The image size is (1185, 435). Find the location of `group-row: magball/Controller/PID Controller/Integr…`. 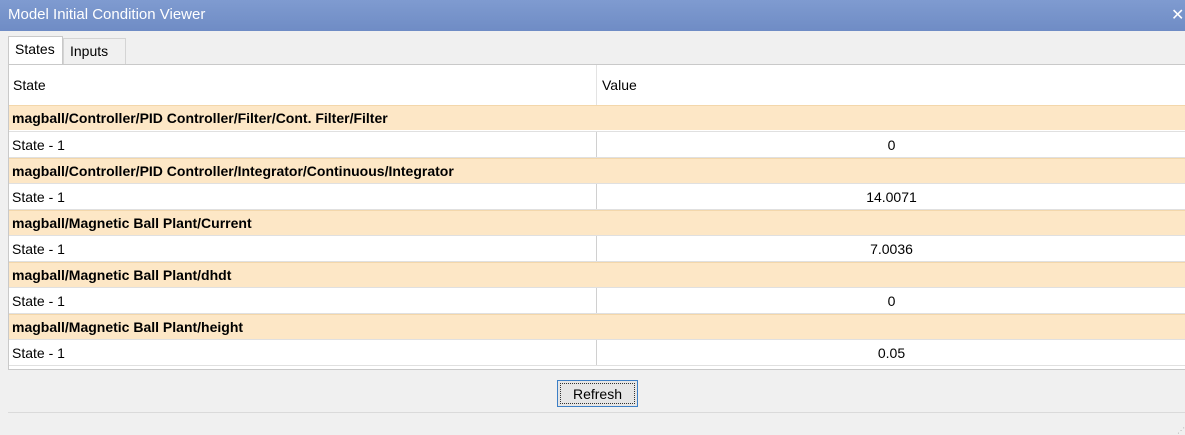

group-row: magball/Controller/PID Controller/Integr… is located at coordinates (597, 170).